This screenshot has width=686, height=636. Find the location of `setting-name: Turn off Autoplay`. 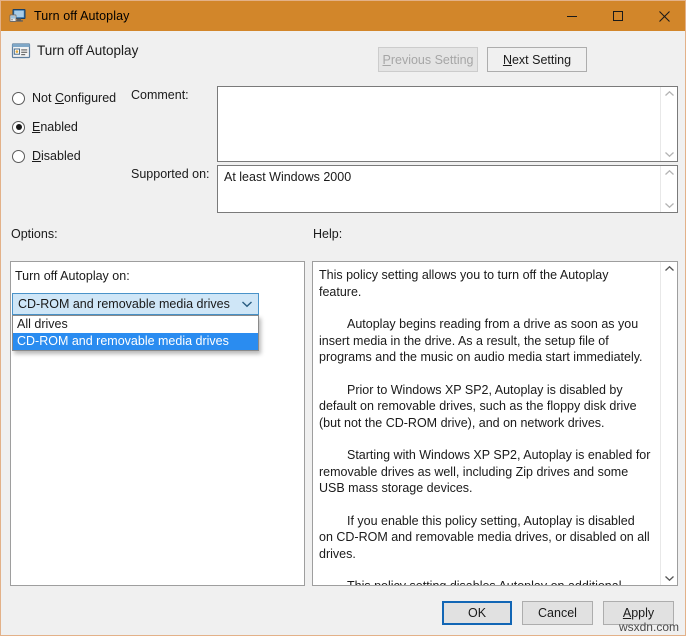

setting-name: Turn off Autoplay is located at coordinates (88, 50).